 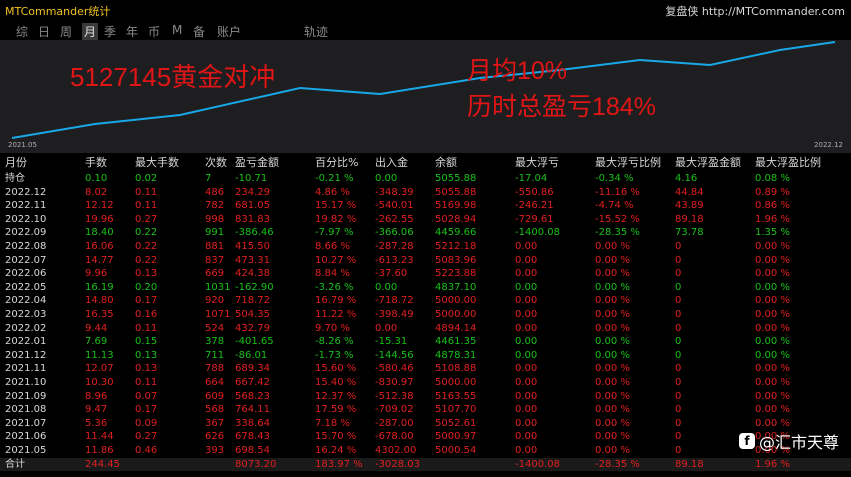 What do you see at coordinates (15, 178) in the screenshot?
I see `table-cell: 持仓` at bounding box center [15, 178].